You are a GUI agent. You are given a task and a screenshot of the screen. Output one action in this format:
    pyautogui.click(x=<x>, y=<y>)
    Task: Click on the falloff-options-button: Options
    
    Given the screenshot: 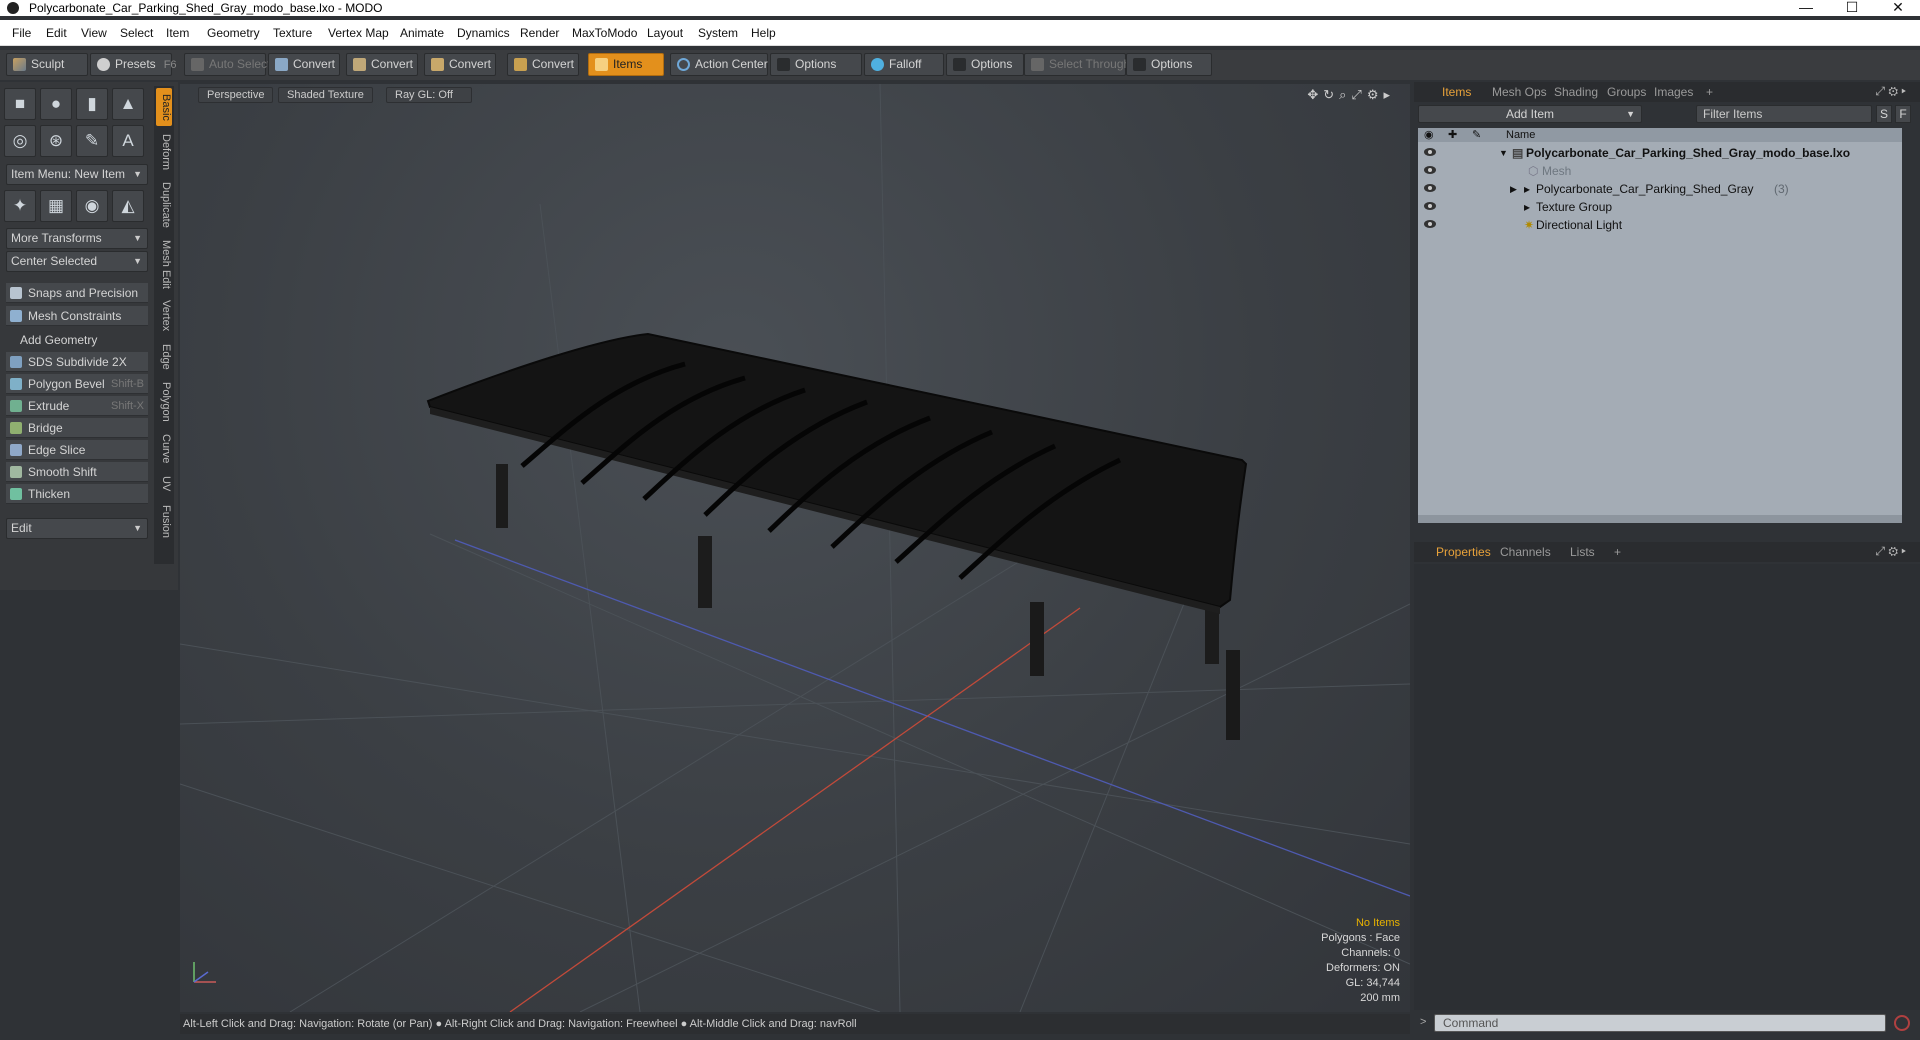 What is the action you would take?
    pyautogui.click(x=985, y=64)
    